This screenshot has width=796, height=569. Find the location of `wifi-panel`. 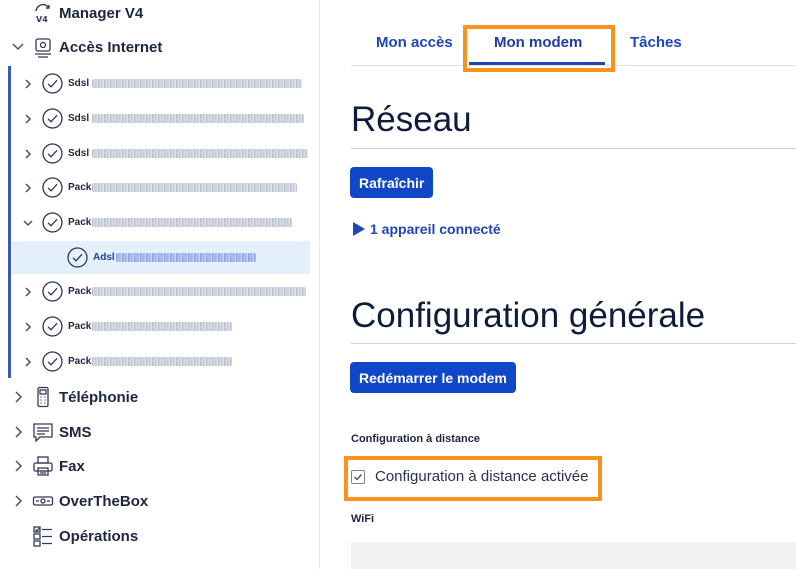

wifi-panel is located at coordinates (573, 555).